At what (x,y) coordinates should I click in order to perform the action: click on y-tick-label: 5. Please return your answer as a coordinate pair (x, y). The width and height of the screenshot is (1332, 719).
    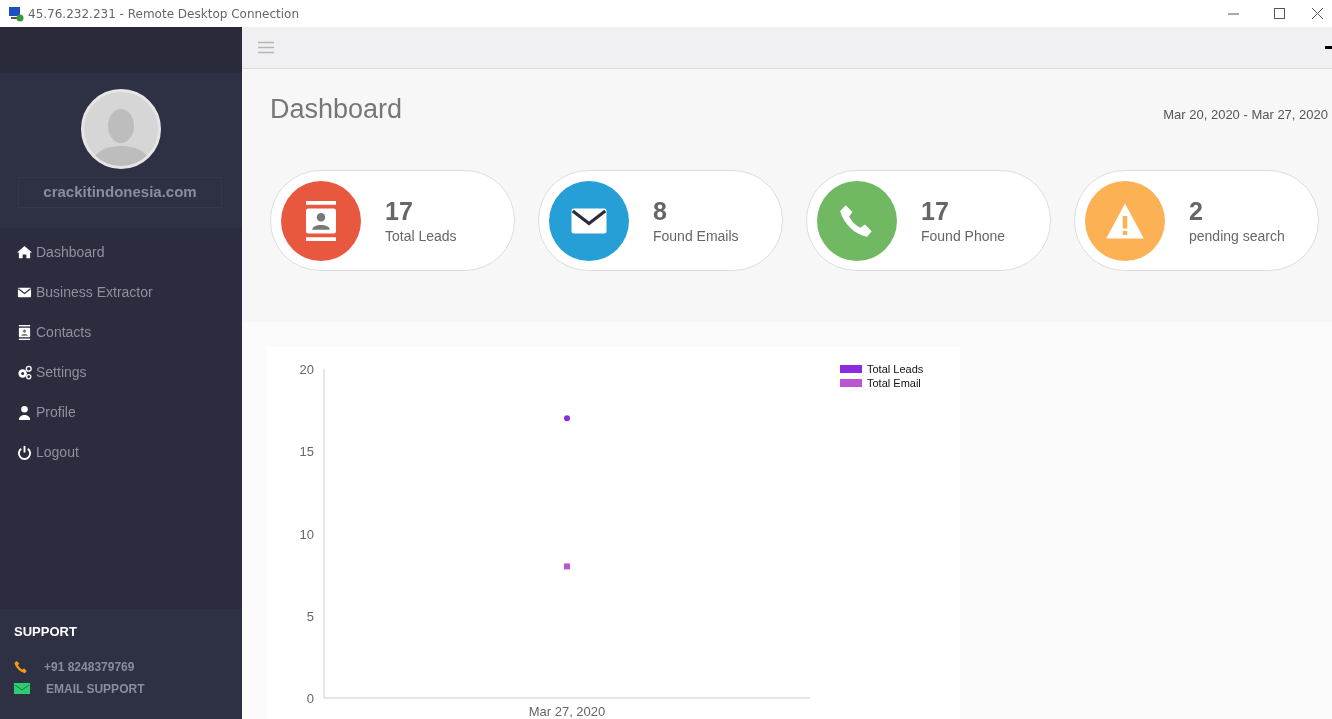
    Looking at the image, I should click on (310, 616).